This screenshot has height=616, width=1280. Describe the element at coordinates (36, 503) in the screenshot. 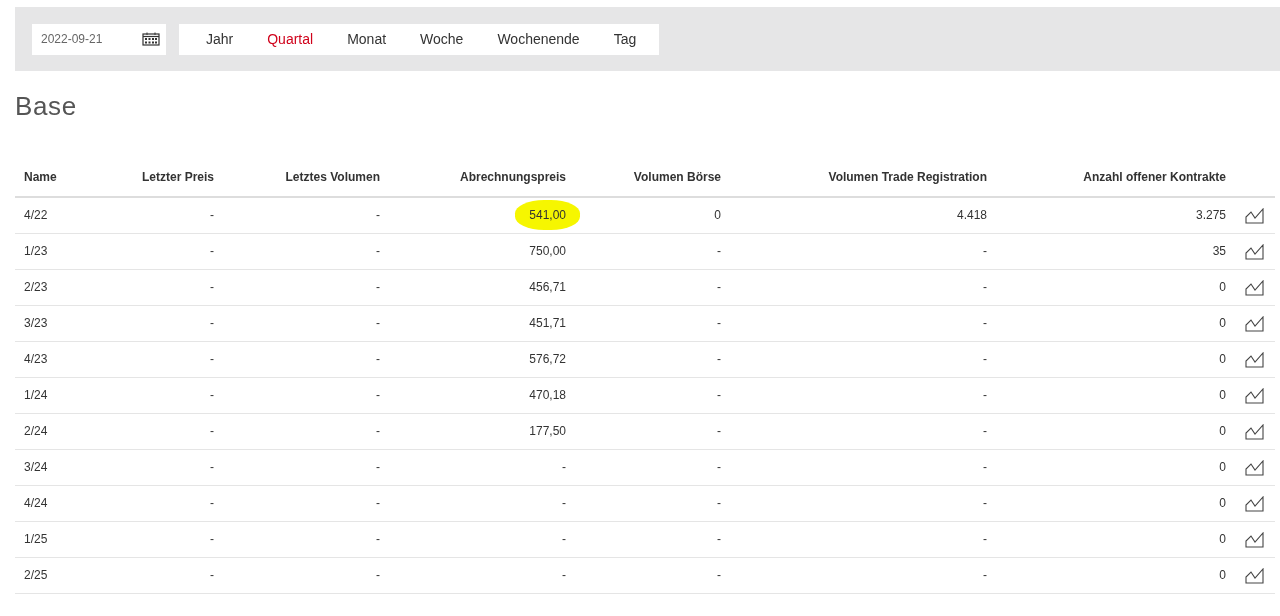

I see `table-cell: 4/24` at that location.